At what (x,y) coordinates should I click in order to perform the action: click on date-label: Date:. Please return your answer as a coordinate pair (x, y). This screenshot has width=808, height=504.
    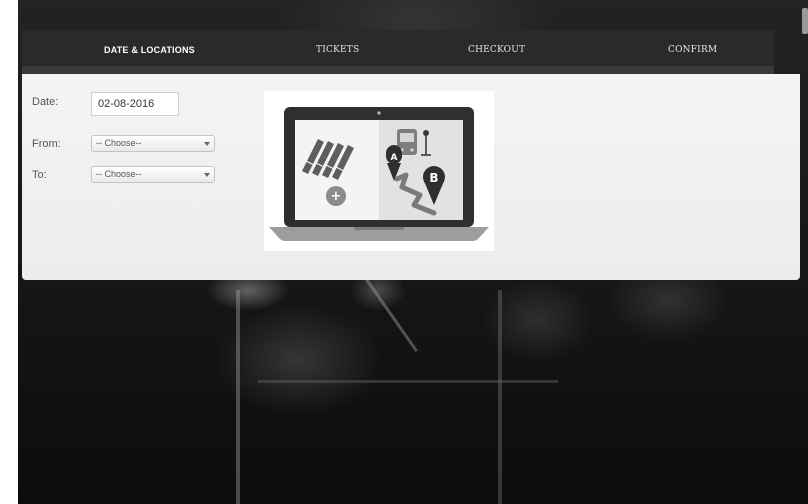
    Looking at the image, I should click on (45, 102).